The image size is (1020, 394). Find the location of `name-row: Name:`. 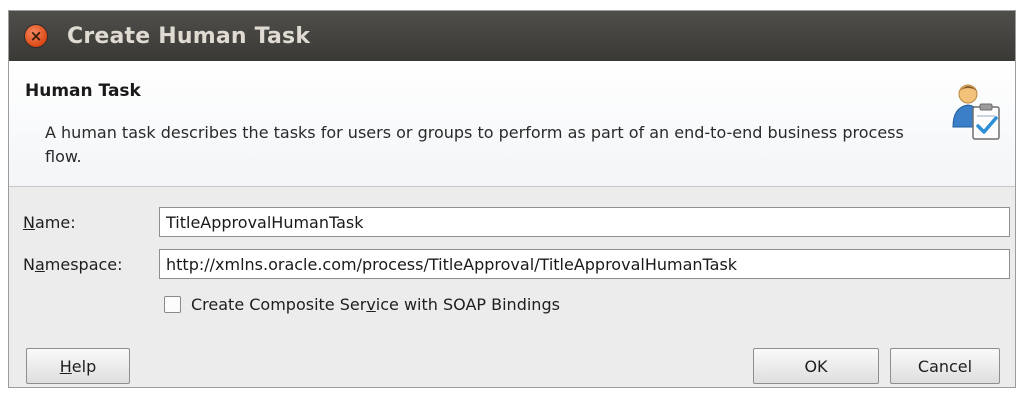

name-row: Name: is located at coordinates (512, 223).